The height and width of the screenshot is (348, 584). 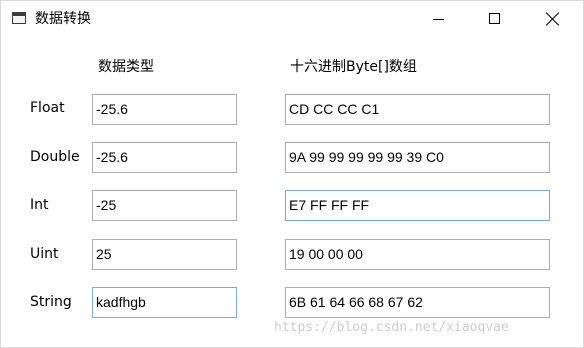 I want to click on watermark: https://blog.csdn.net/xiaoqvae, so click(x=391, y=327).